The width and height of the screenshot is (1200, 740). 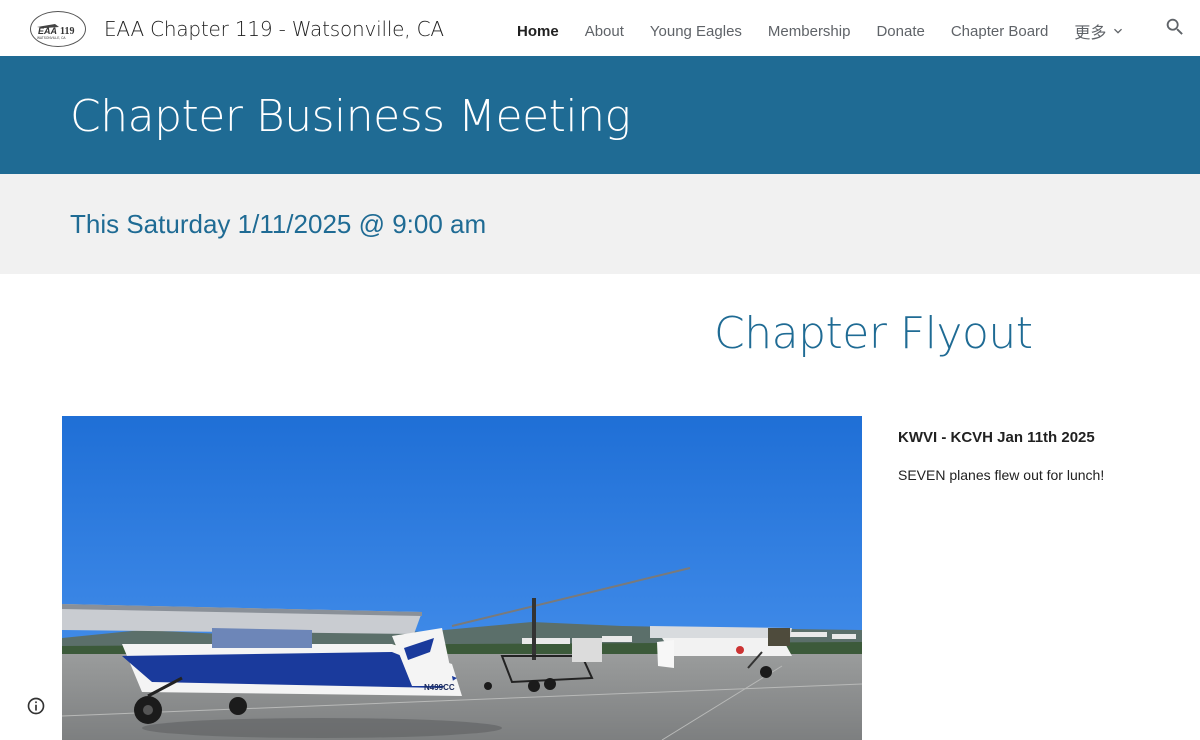 What do you see at coordinates (538, 31) in the screenshot?
I see `nav-item-home: Home` at bounding box center [538, 31].